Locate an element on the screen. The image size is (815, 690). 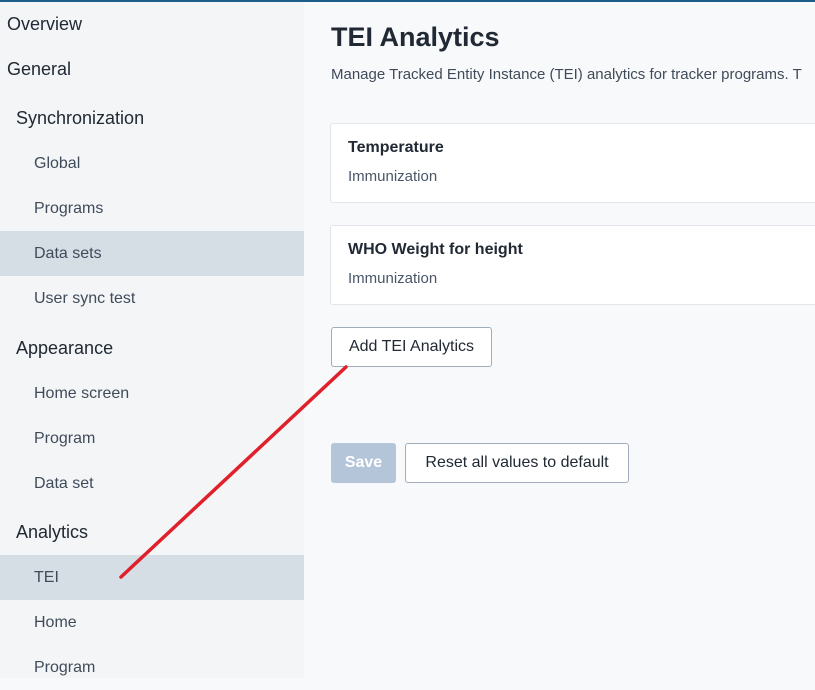
tei-analytics-card: WHO Weight for height Immunization is located at coordinates (572, 265).